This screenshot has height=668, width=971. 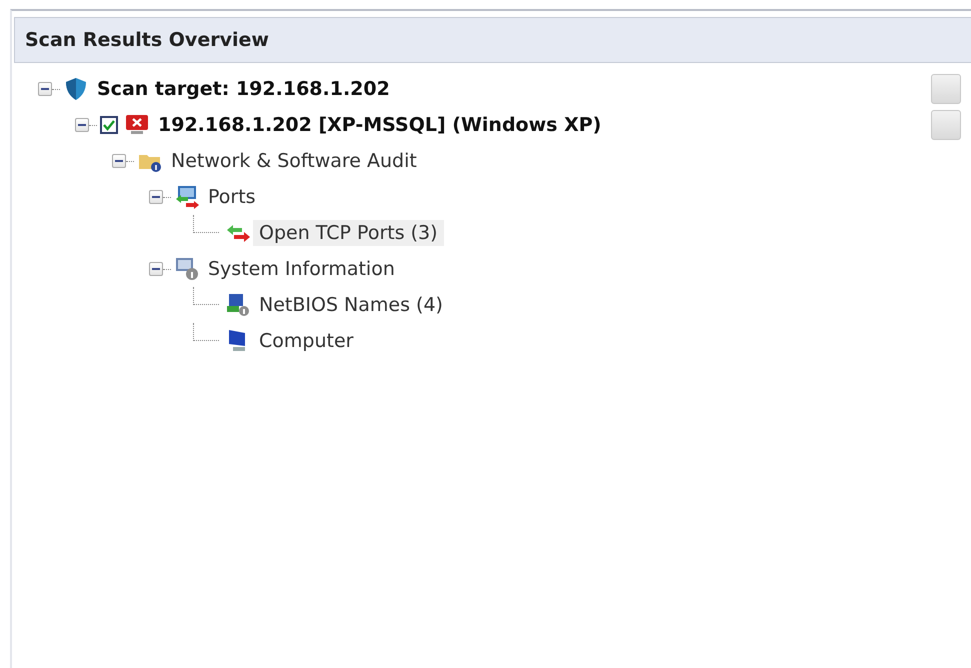 What do you see at coordinates (187, 269) in the screenshot?
I see `computer-info-icon` at bounding box center [187, 269].